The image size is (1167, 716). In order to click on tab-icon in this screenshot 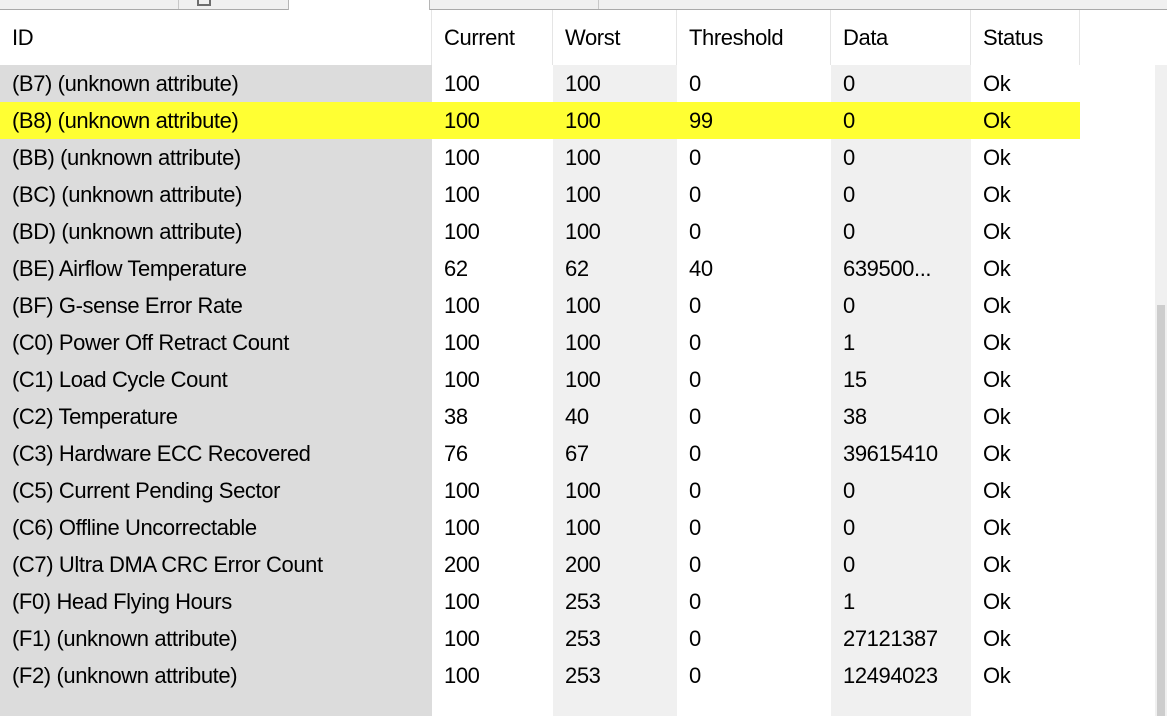, I will do `click(204, 3)`.